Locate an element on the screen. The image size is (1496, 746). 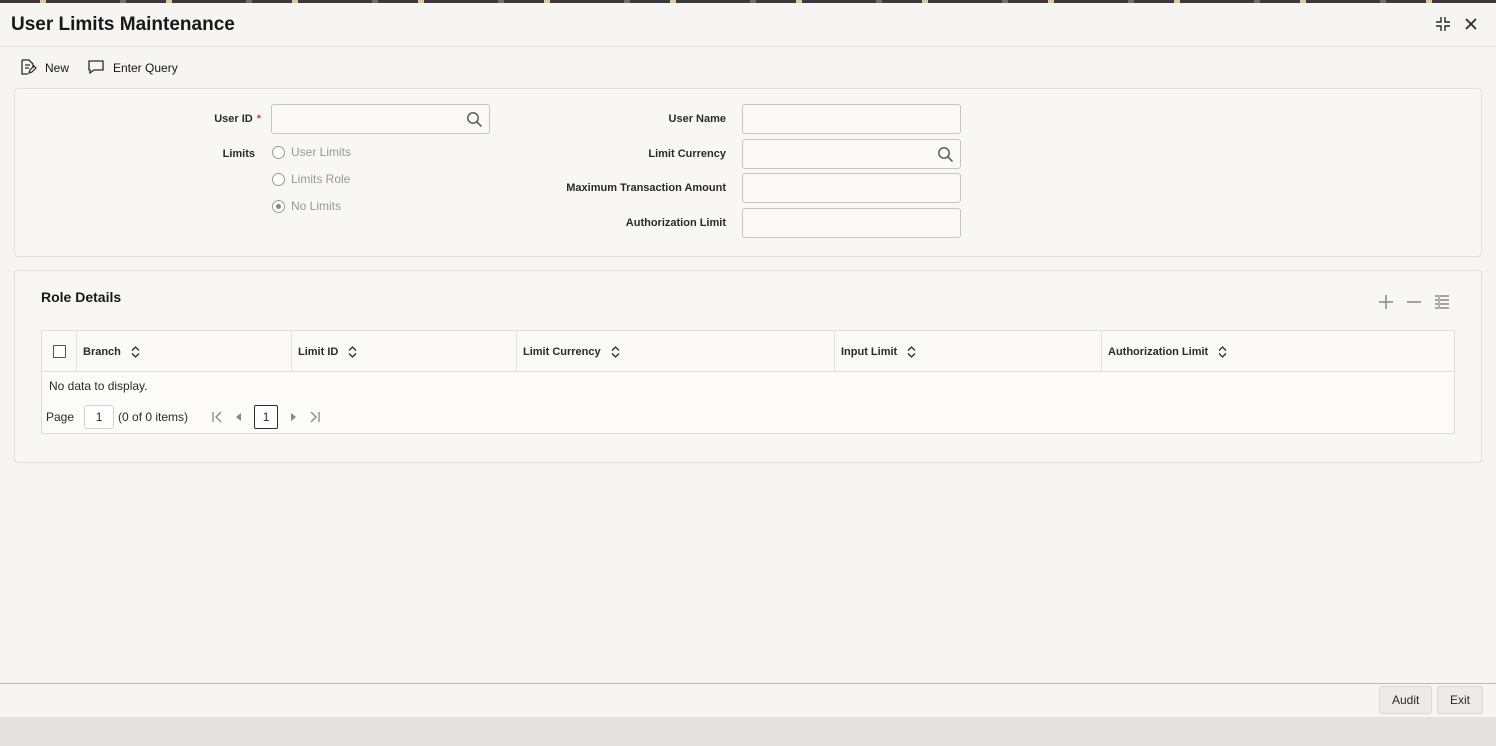
column-header-label: Authorization Limit is located at coordinates (1158, 351).